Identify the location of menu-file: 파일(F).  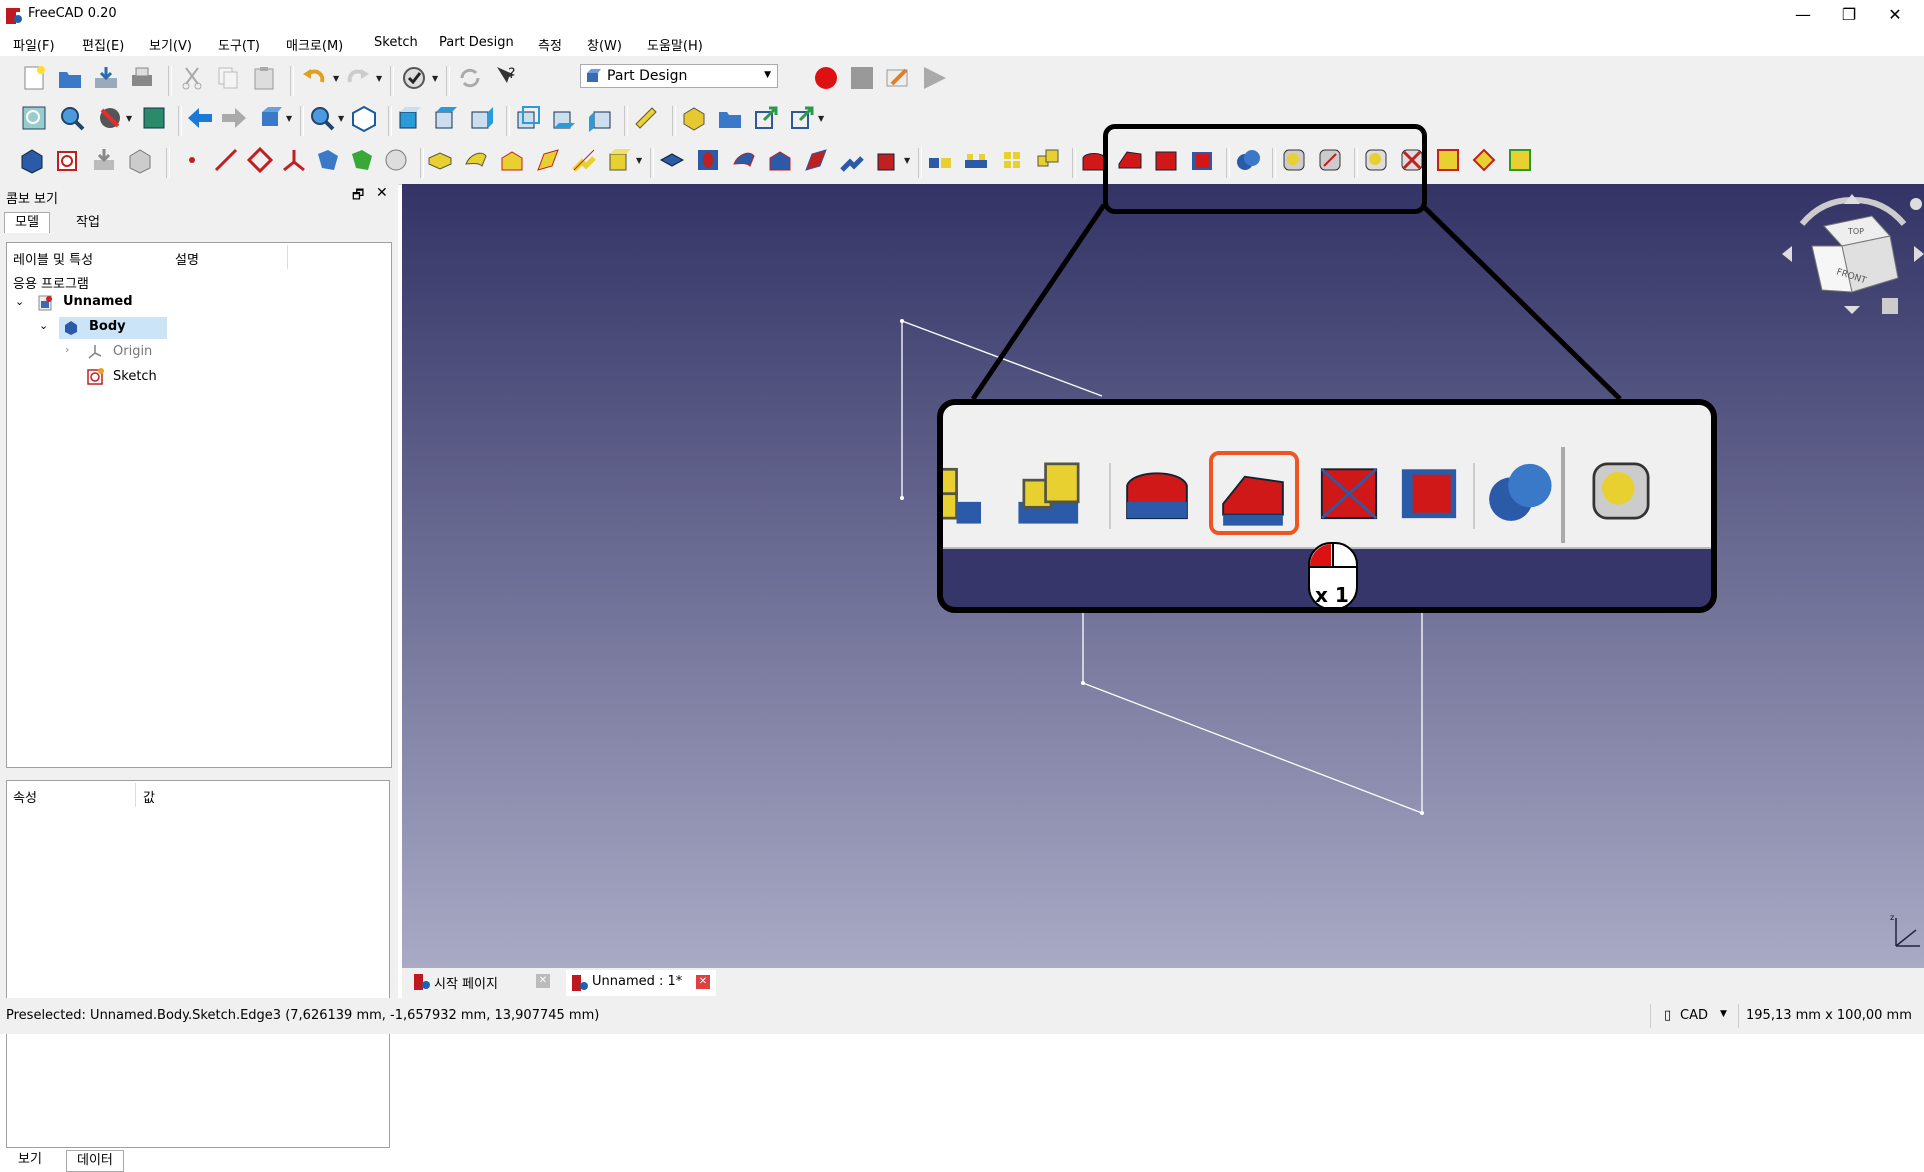
(34, 44).